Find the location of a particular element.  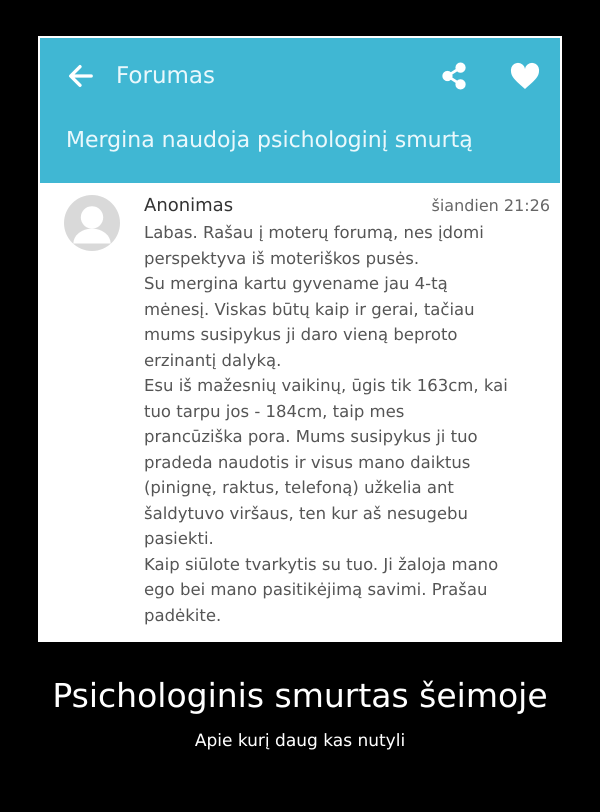

post-time: šiandien 21:26 is located at coordinates (490, 205).